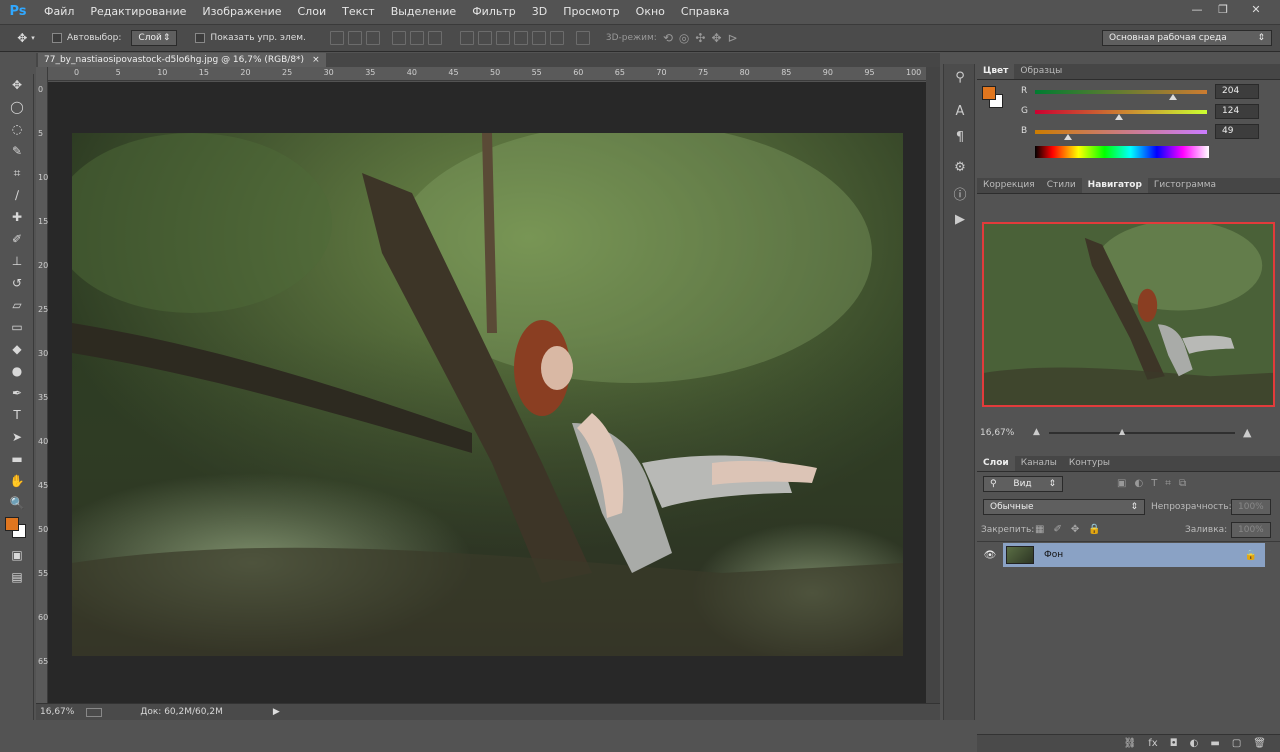  What do you see at coordinates (434, 38) in the screenshot?
I see `align-right-icon` at bounding box center [434, 38].